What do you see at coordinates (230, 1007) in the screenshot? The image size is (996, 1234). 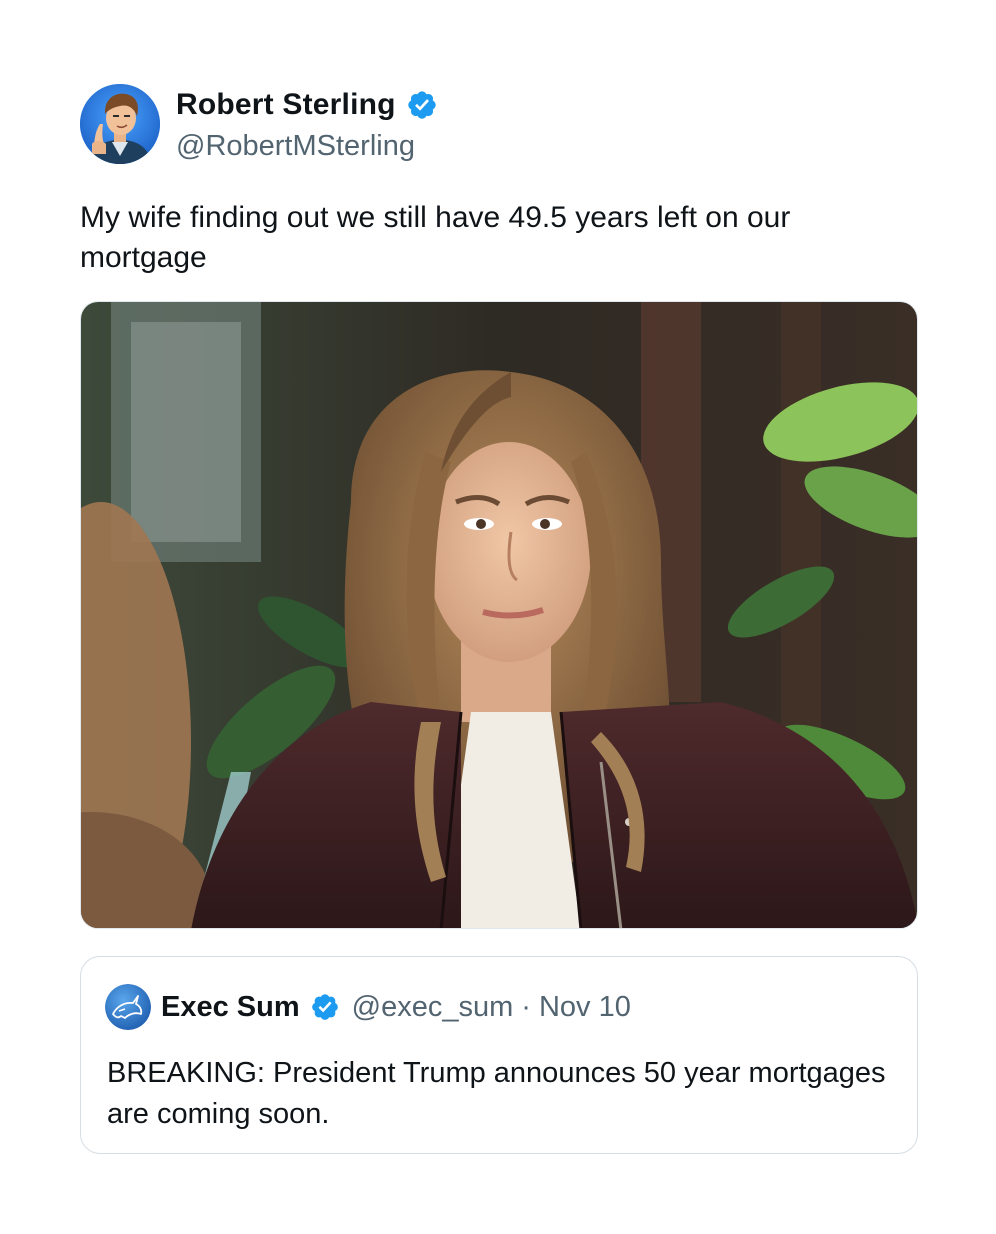 I see `quoted-author-name: Exec Sum` at bounding box center [230, 1007].